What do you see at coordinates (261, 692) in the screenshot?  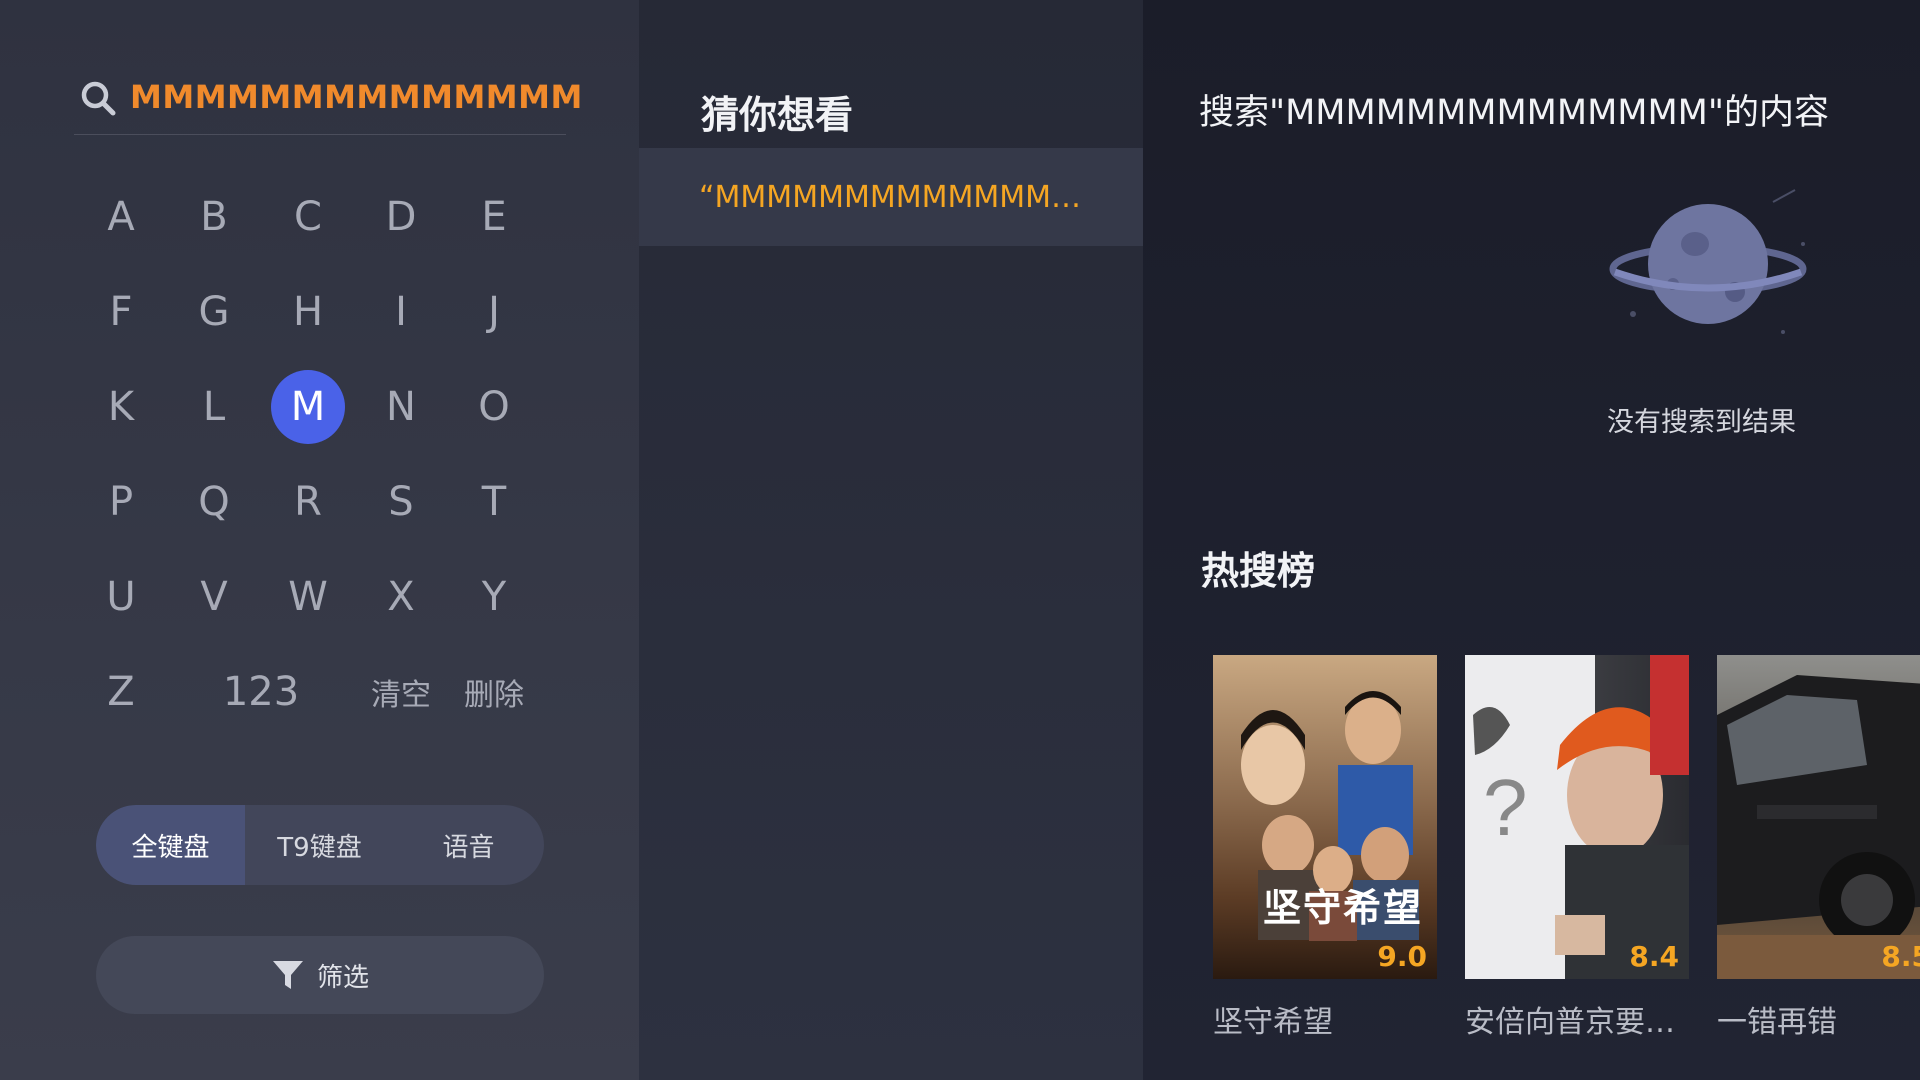 I see `numeric-key: 123` at bounding box center [261, 692].